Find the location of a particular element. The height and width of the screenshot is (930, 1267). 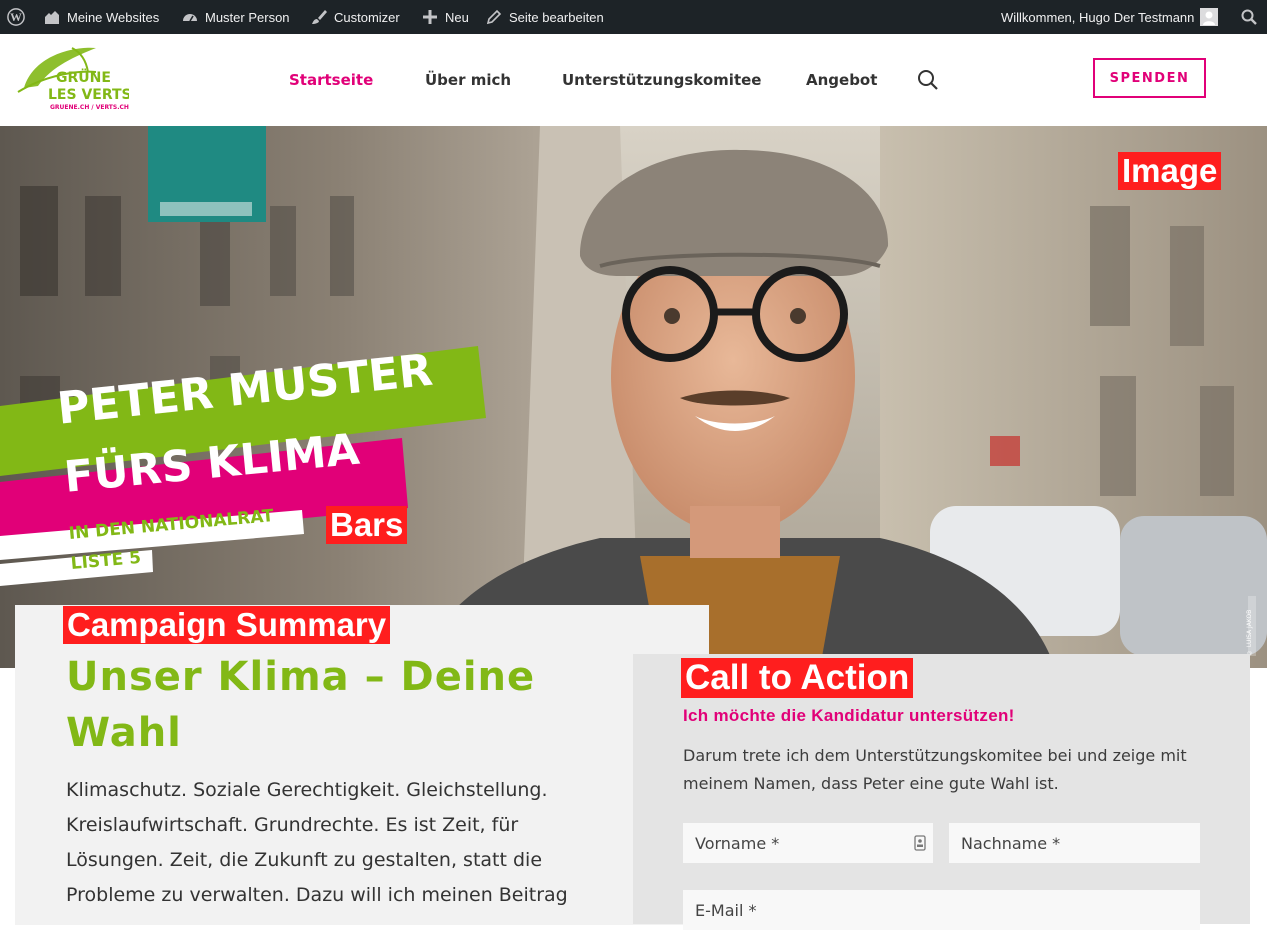

my-sites-menu: Meine Websites is located at coordinates (101, 17).